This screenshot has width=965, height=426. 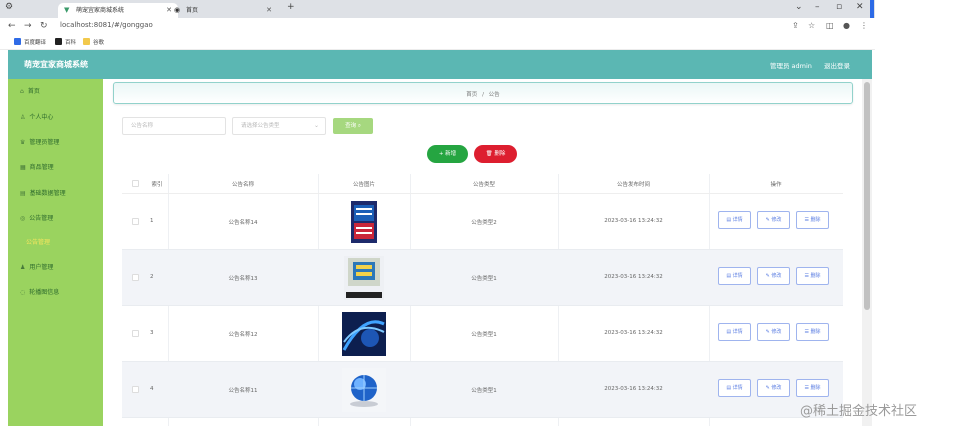 I want to click on sidebar-item-goods: ▦ 商品管理, so click(x=37, y=166).